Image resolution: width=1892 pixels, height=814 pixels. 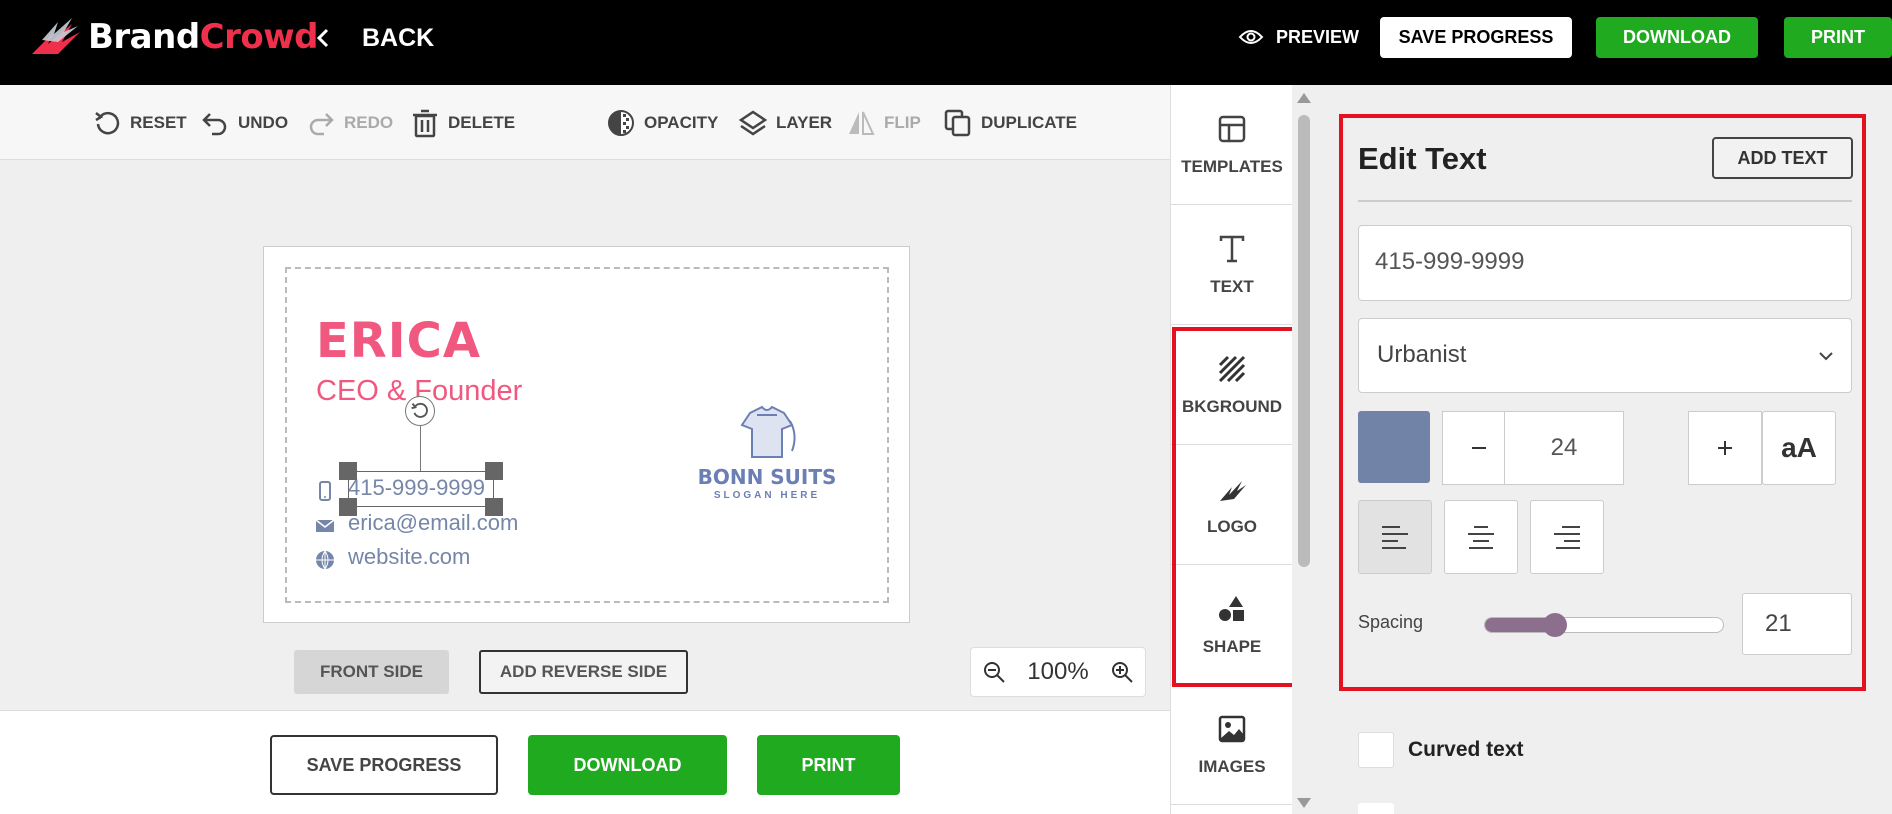 What do you see at coordinates (1391, 622) in the screenshot?
I see `spacing-label: Spacing` at bounding box center [1391, 622].